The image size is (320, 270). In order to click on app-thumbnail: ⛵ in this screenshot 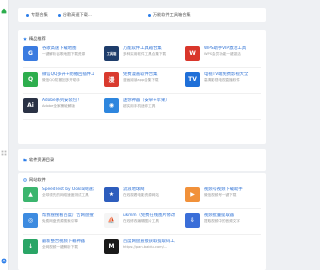, I will do `click(111, 220)`.